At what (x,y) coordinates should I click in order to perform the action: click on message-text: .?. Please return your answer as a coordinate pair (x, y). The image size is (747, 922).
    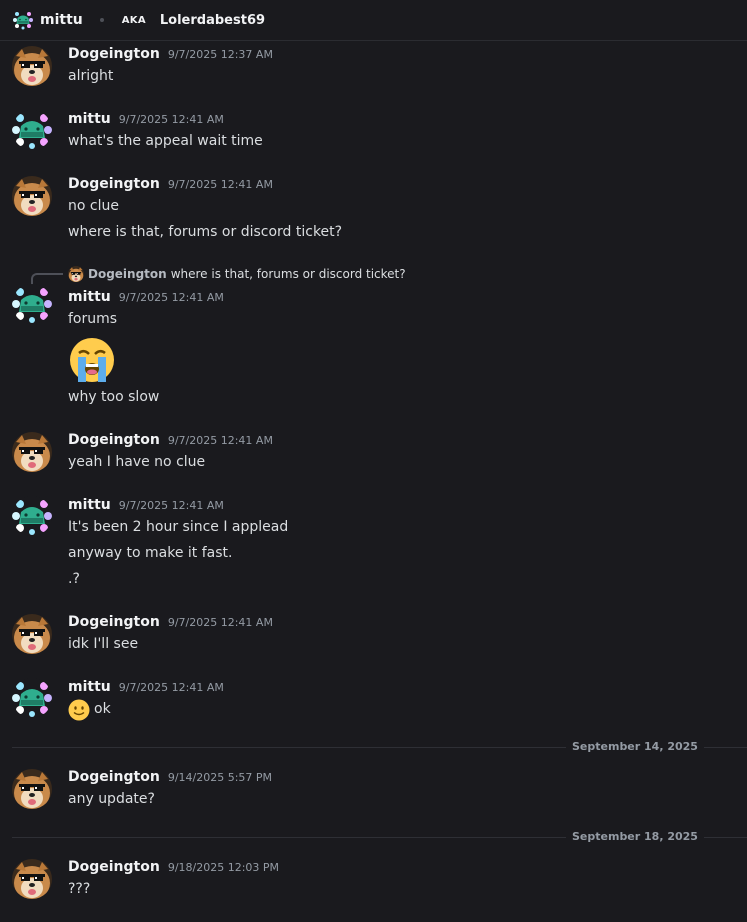
    Looking at the image, I should click on (74, 579).